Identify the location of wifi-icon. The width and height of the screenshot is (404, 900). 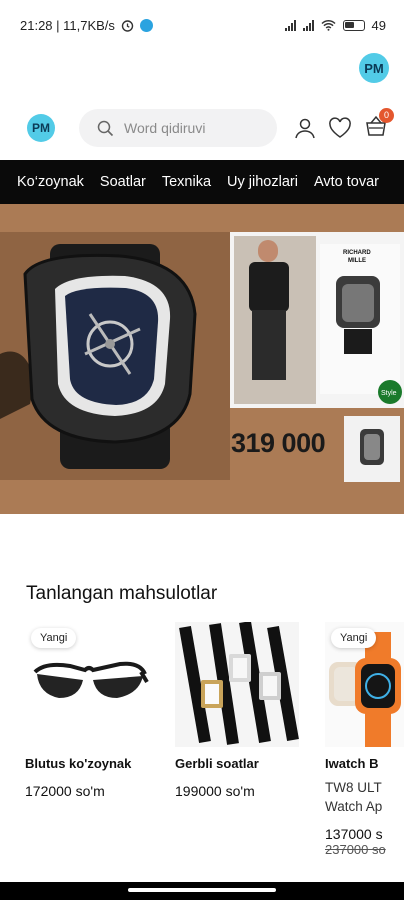
(328, 25).